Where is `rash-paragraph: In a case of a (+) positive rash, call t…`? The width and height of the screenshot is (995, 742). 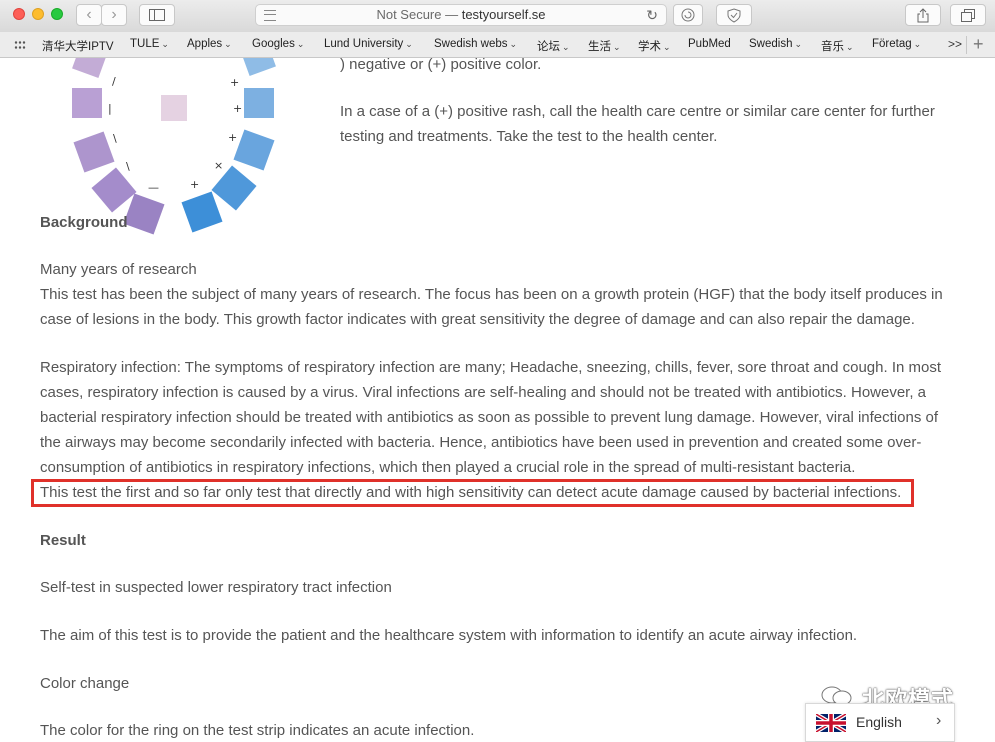
rash-paragraph: In a case of a (+) positive rash, call t… is located at coordinates (637, 124).